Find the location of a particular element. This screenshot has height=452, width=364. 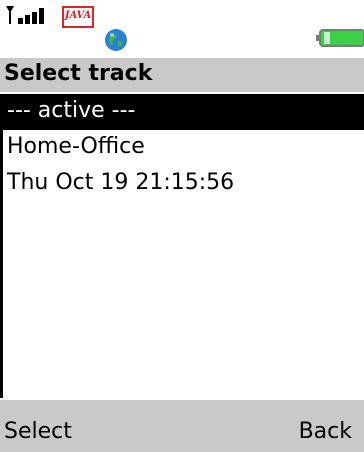

java-label: JAVA is located at coordinates (78, 15).